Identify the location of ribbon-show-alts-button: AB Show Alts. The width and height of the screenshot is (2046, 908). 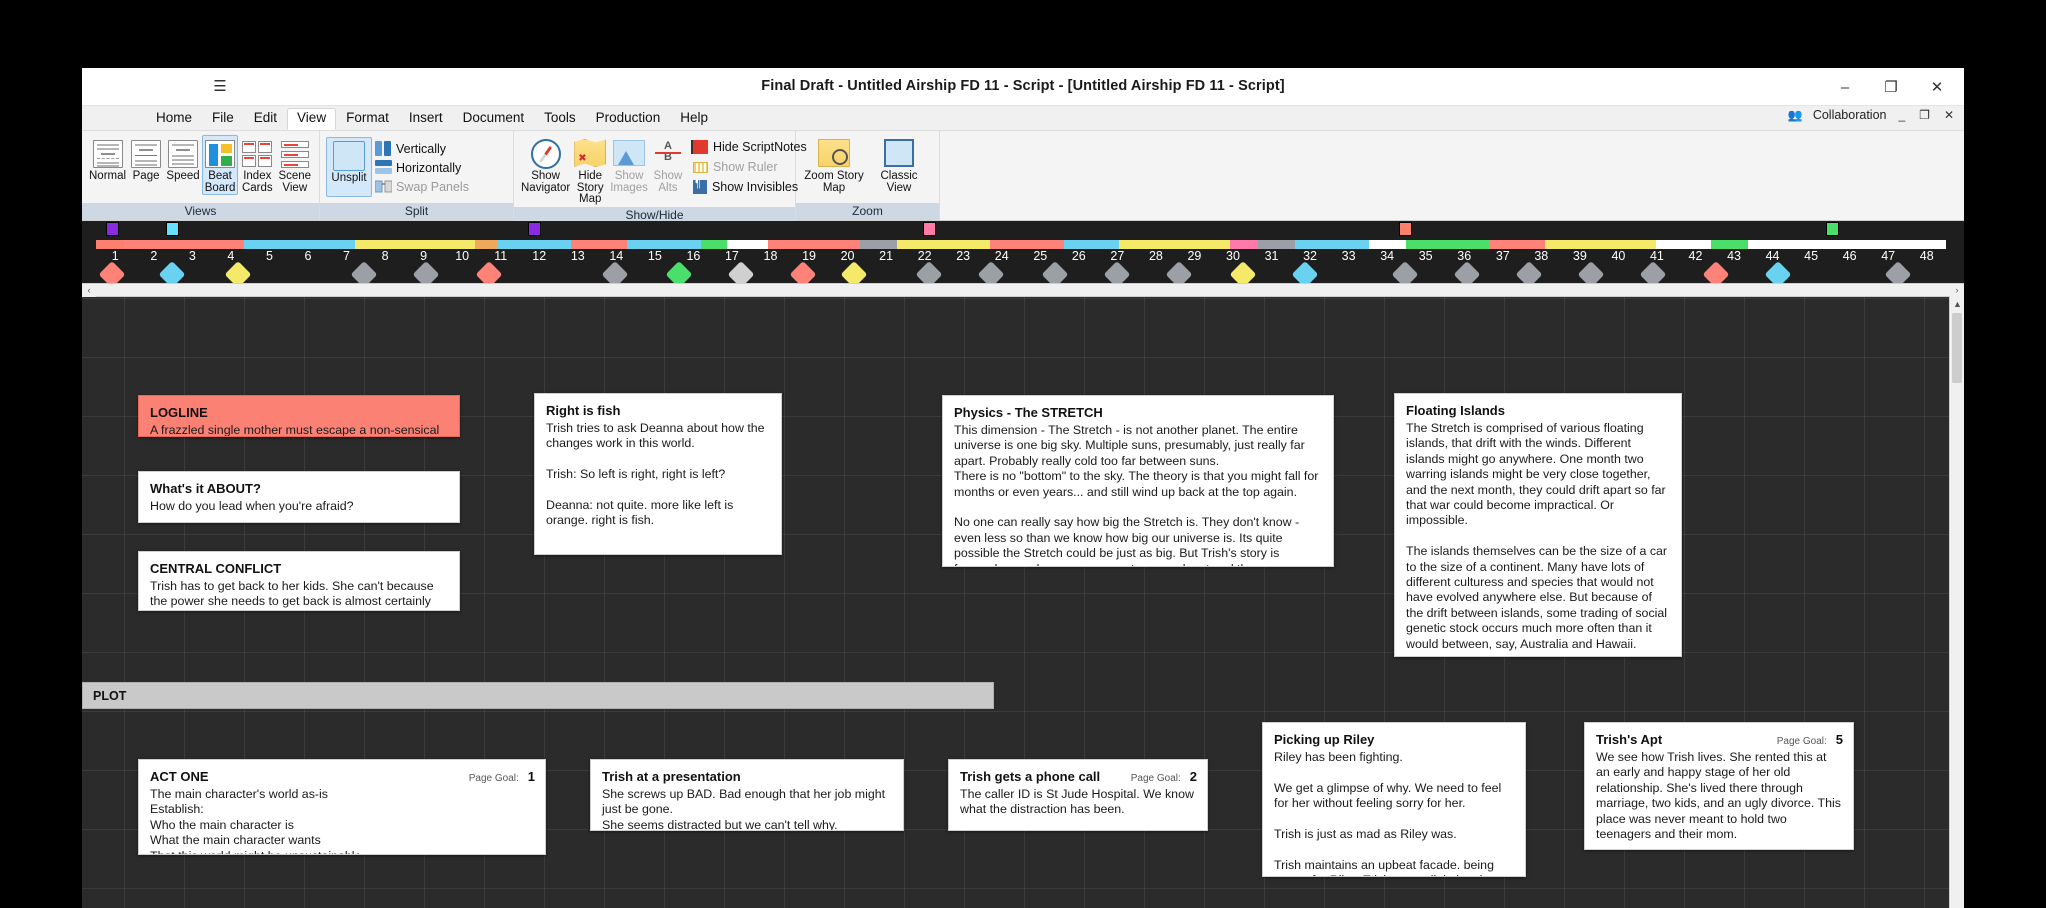
(668, 165).